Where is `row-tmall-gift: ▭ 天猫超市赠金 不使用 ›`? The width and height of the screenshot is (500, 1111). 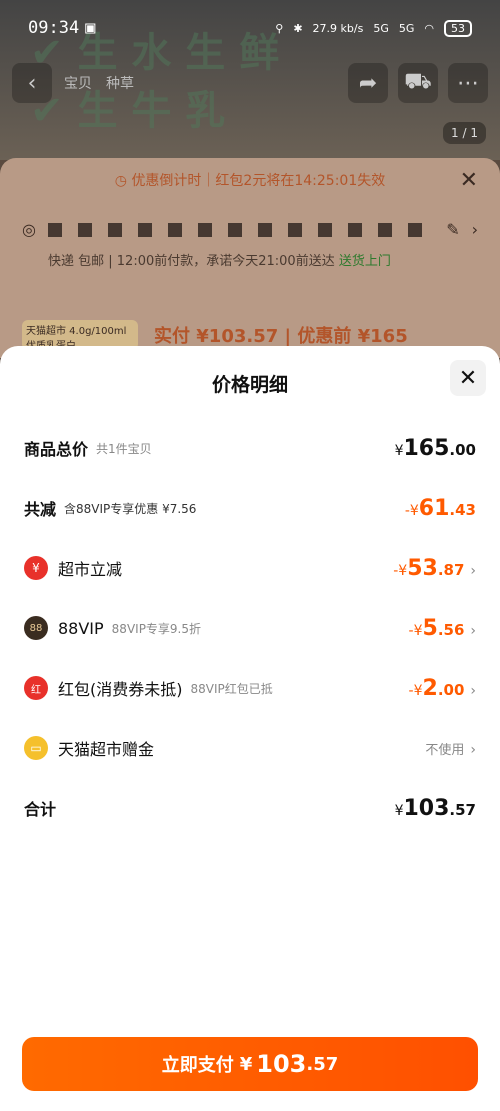
row-tmall-gift: ▭ 天猫超市赠金 不使用 › is located at coordinates (250, 748).